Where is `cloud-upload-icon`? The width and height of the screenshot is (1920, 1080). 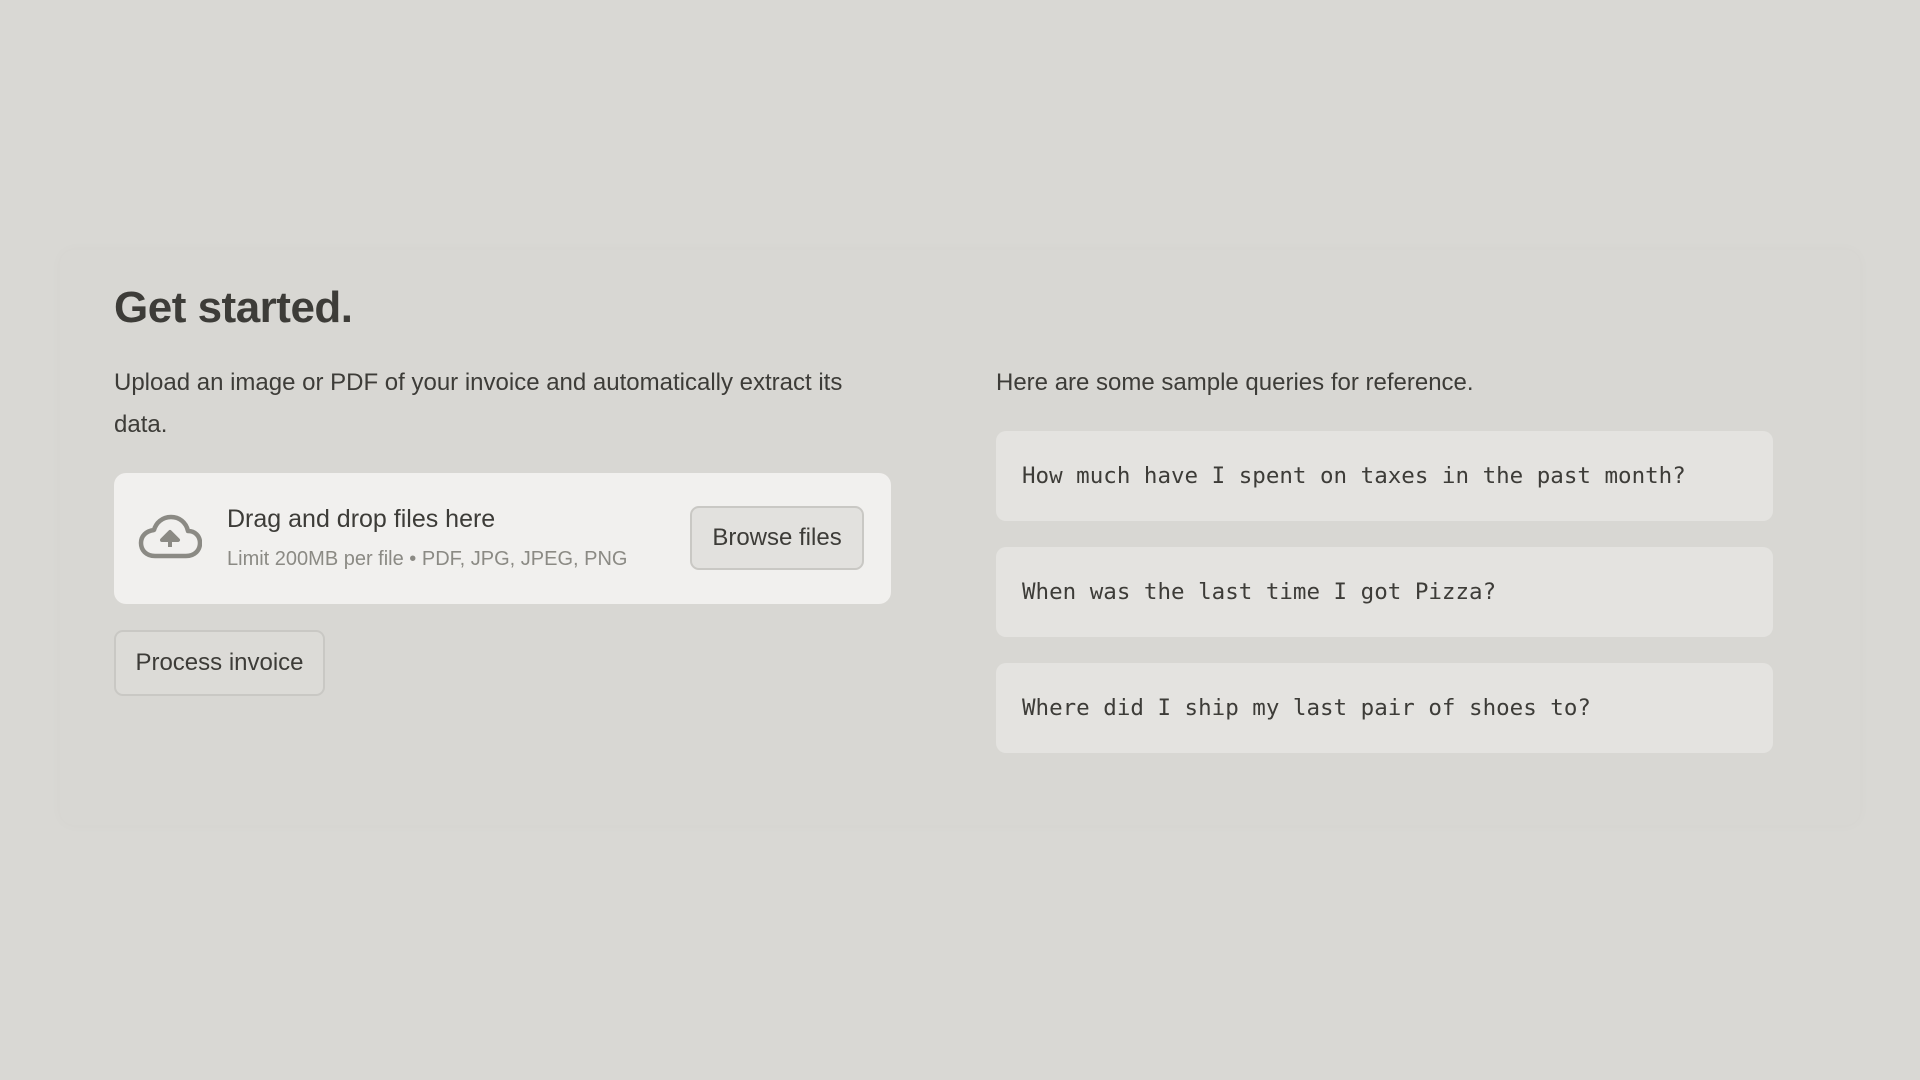 cloud-upload-icon is located at coordinates (170, 537).